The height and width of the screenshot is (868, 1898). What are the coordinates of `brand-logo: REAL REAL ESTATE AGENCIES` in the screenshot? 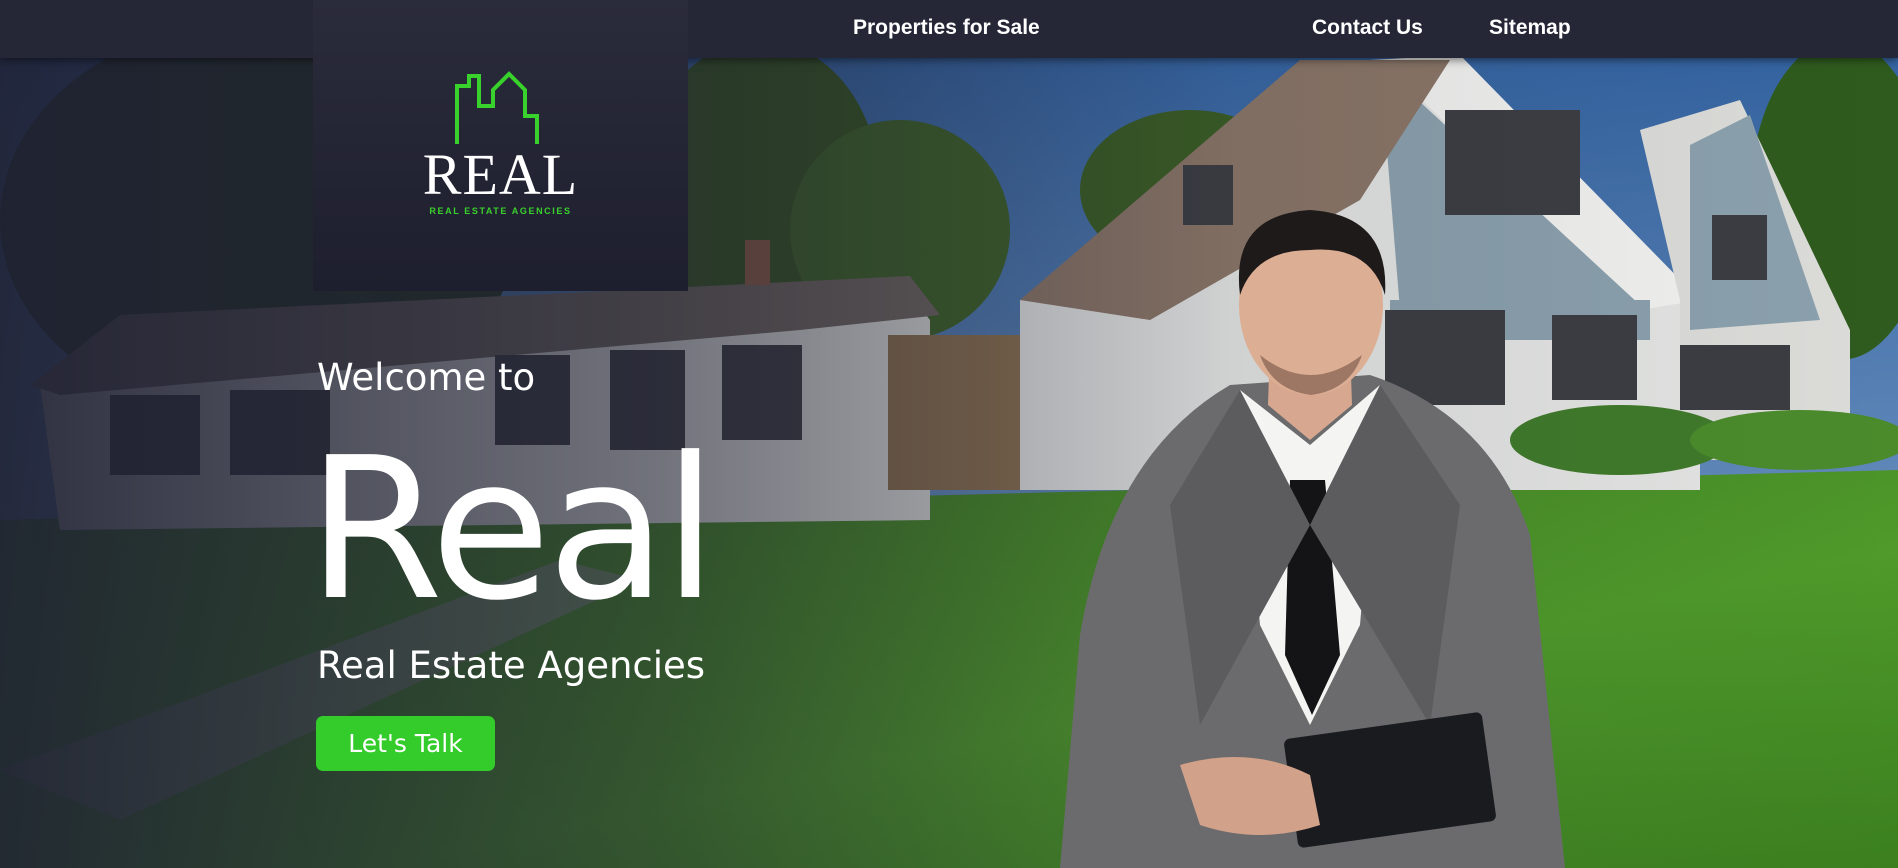 It's located at (500, 145).